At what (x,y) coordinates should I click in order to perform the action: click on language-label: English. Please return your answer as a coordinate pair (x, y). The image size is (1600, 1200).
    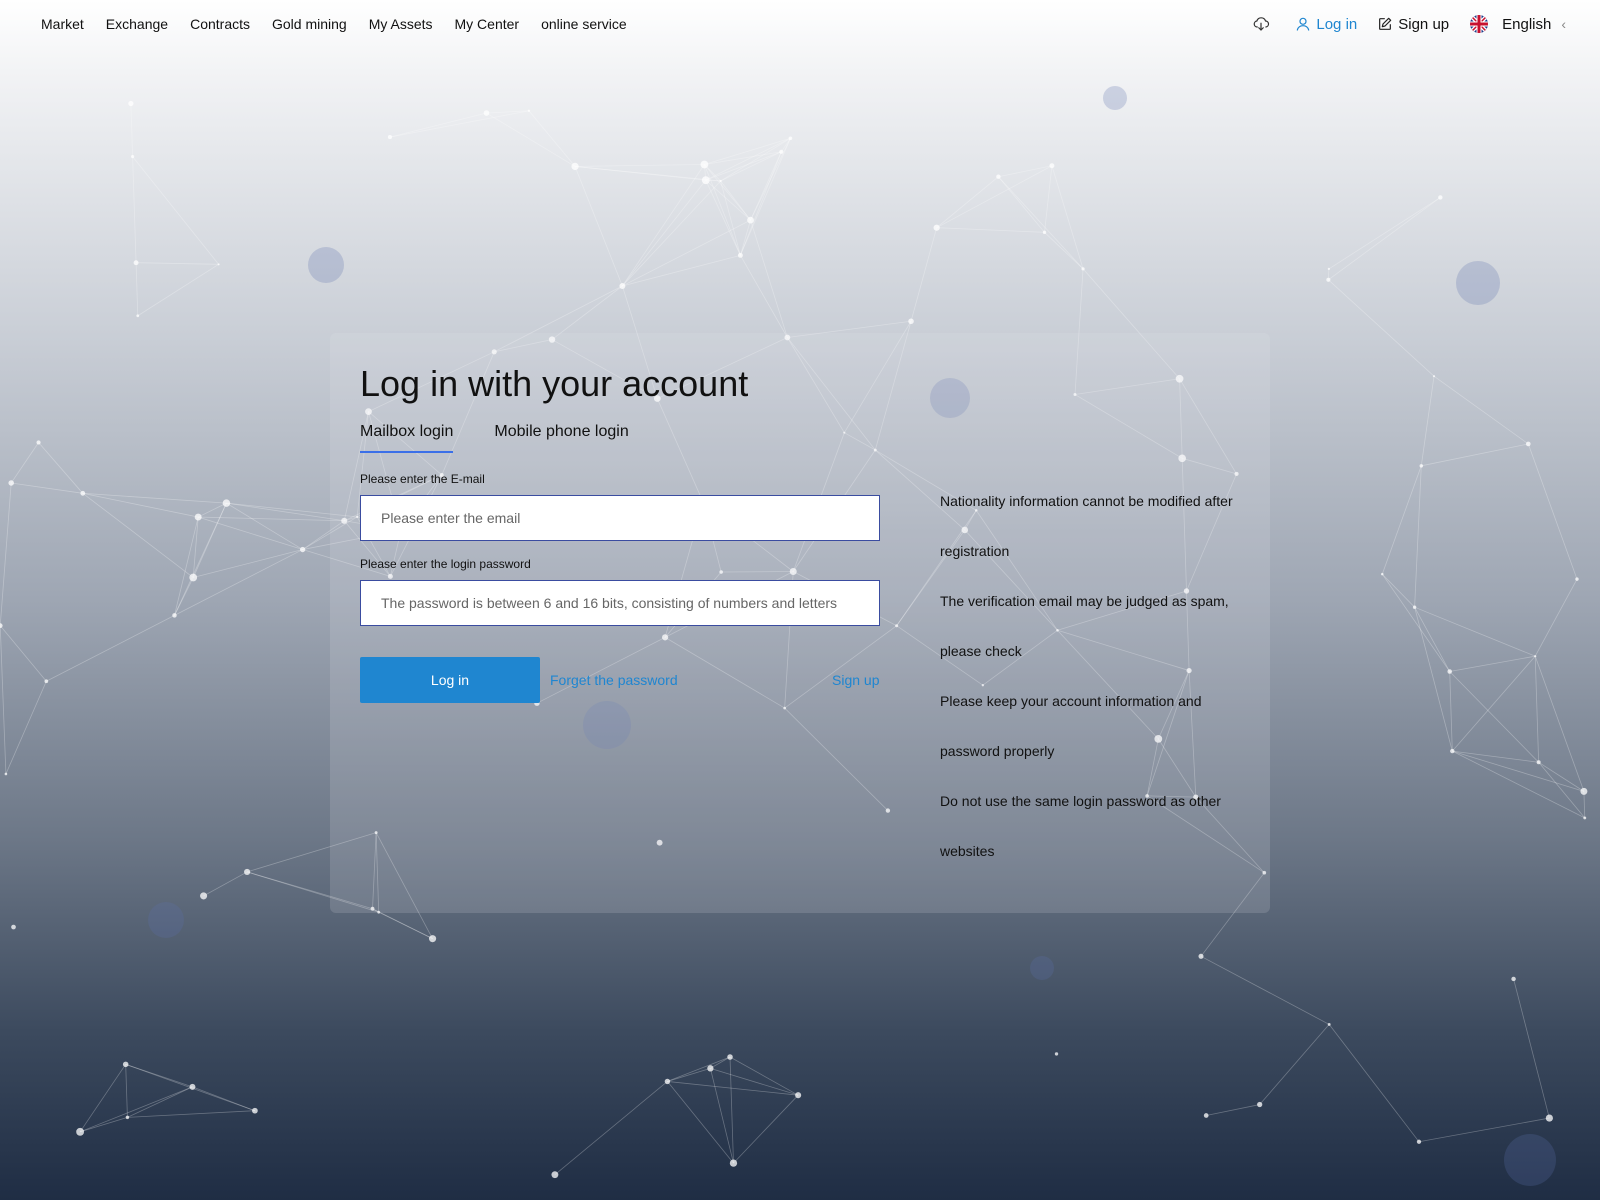
    Looking at the image, I should click on (1527, 24).